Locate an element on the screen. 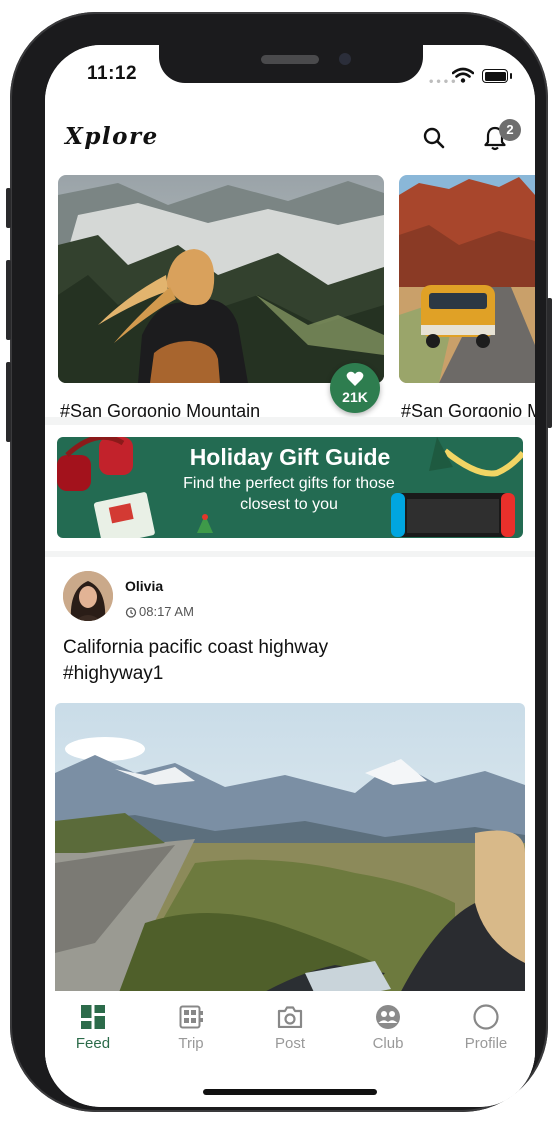 Image resolution: width=552 pixels, height=1124 pixels. power-button is located at coordinates (549, 363).